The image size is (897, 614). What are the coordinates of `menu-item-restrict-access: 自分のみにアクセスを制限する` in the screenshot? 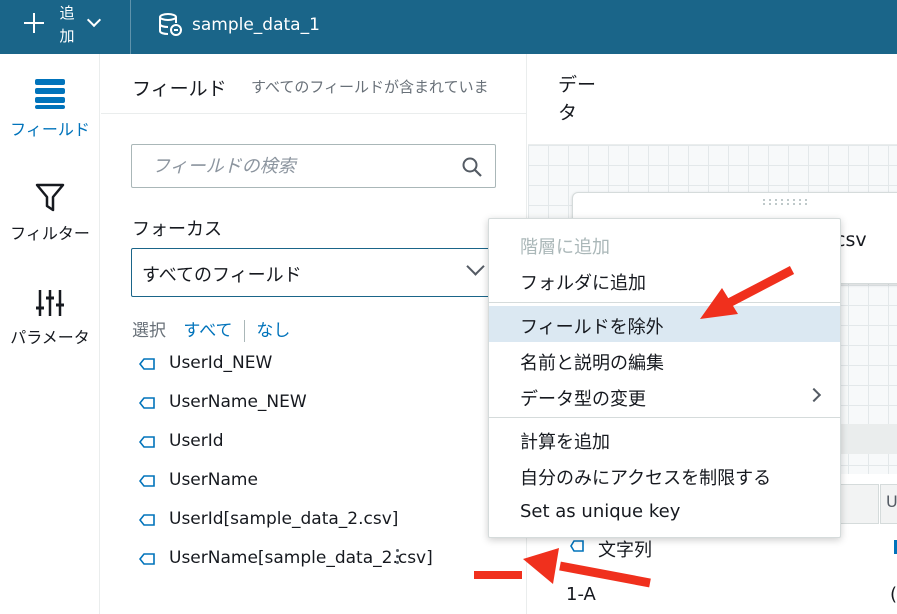 It's located at (664, 475).